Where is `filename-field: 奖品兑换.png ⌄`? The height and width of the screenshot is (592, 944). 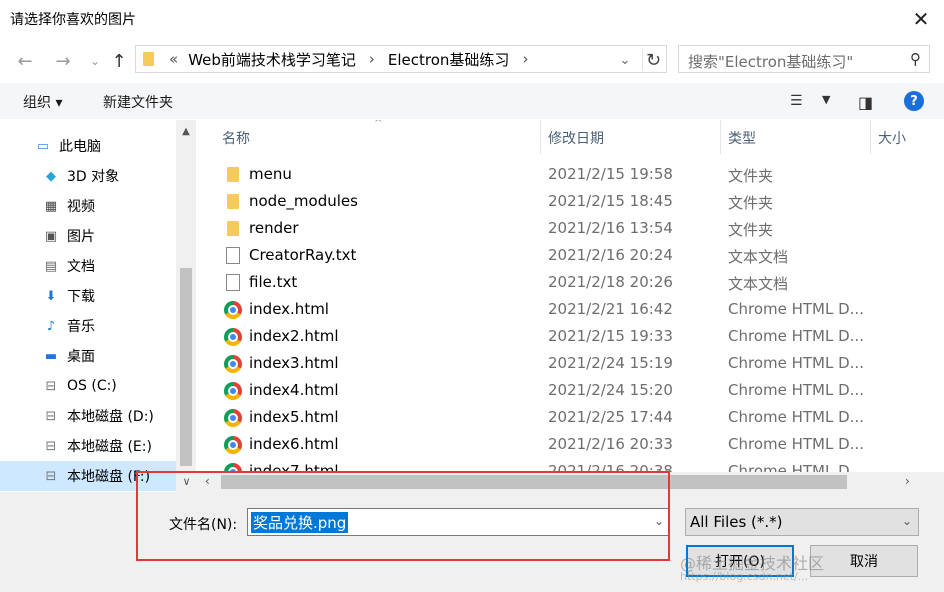 filename-field: 奖品兑换.png ⌄ is located at coordinates (458, 522).